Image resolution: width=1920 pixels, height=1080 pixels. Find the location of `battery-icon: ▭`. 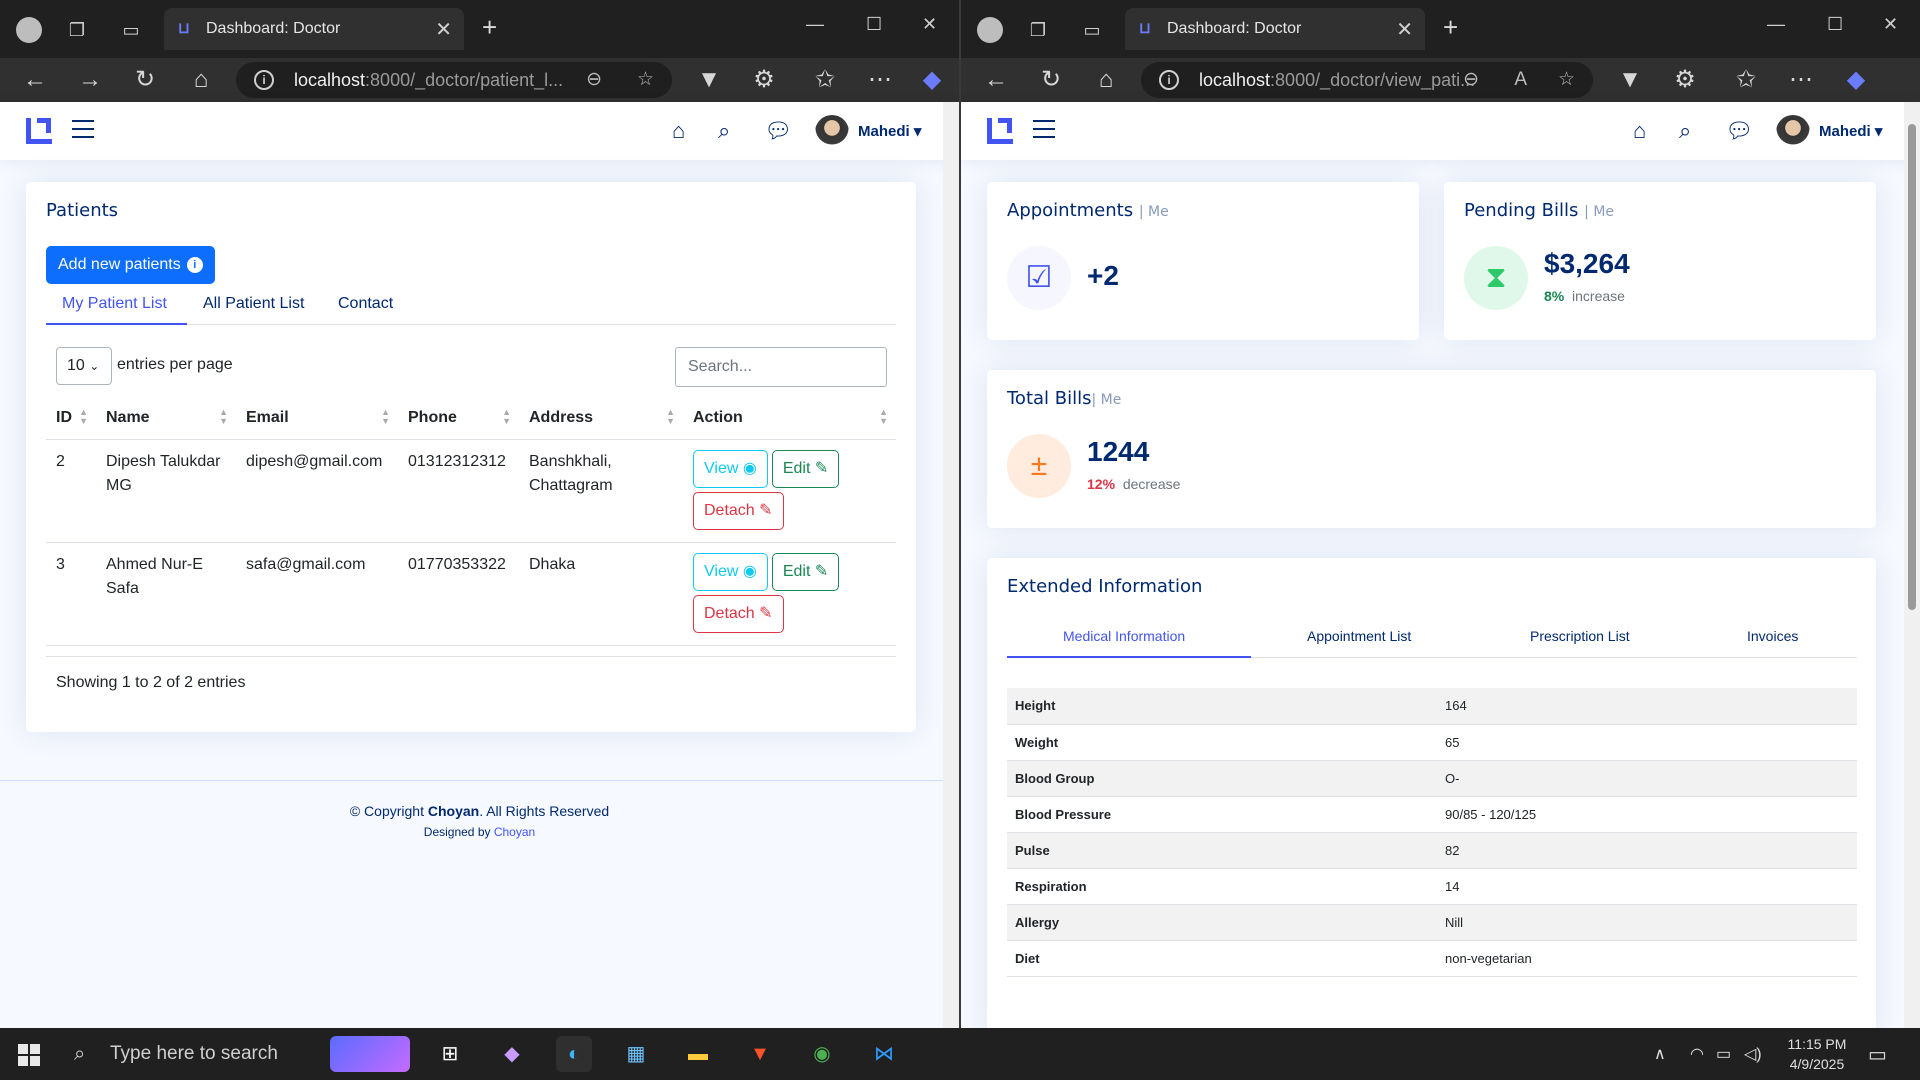

battery-icon: ▭ is located at coordinates (1723, 1054).